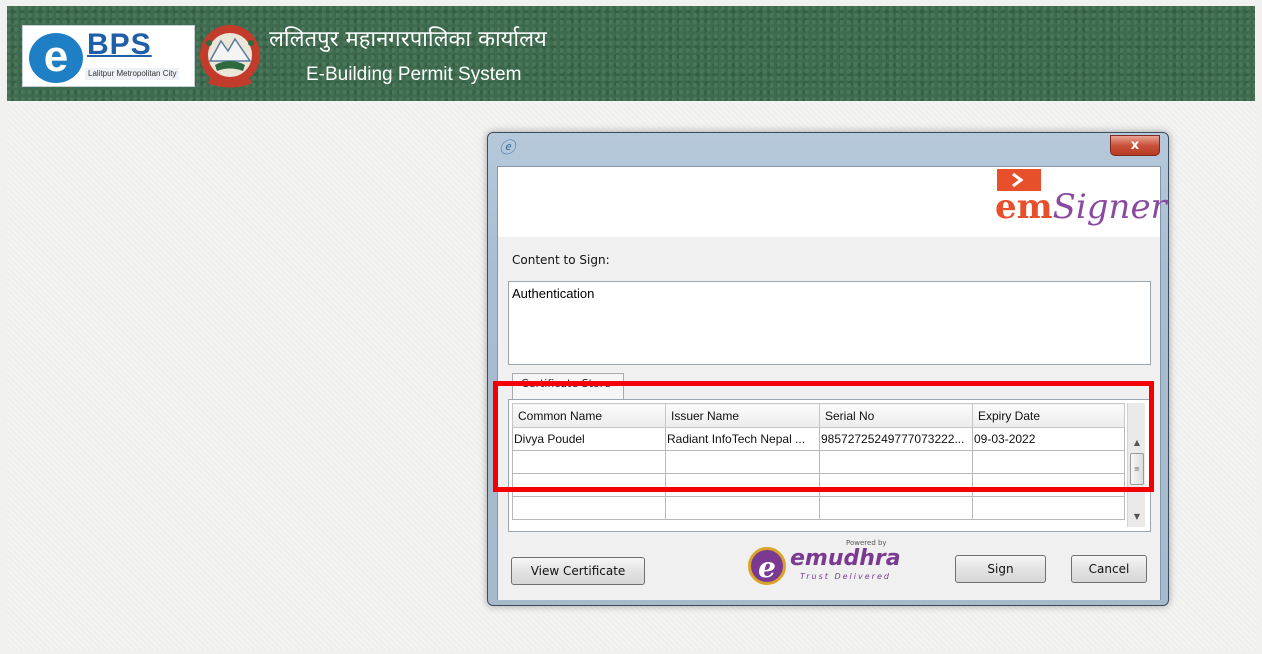 This screenshot has height=654, width=1262. Describe the element at coordinates (832, 202) in the screenshot. I see `brand-area: emSigner` at that location.